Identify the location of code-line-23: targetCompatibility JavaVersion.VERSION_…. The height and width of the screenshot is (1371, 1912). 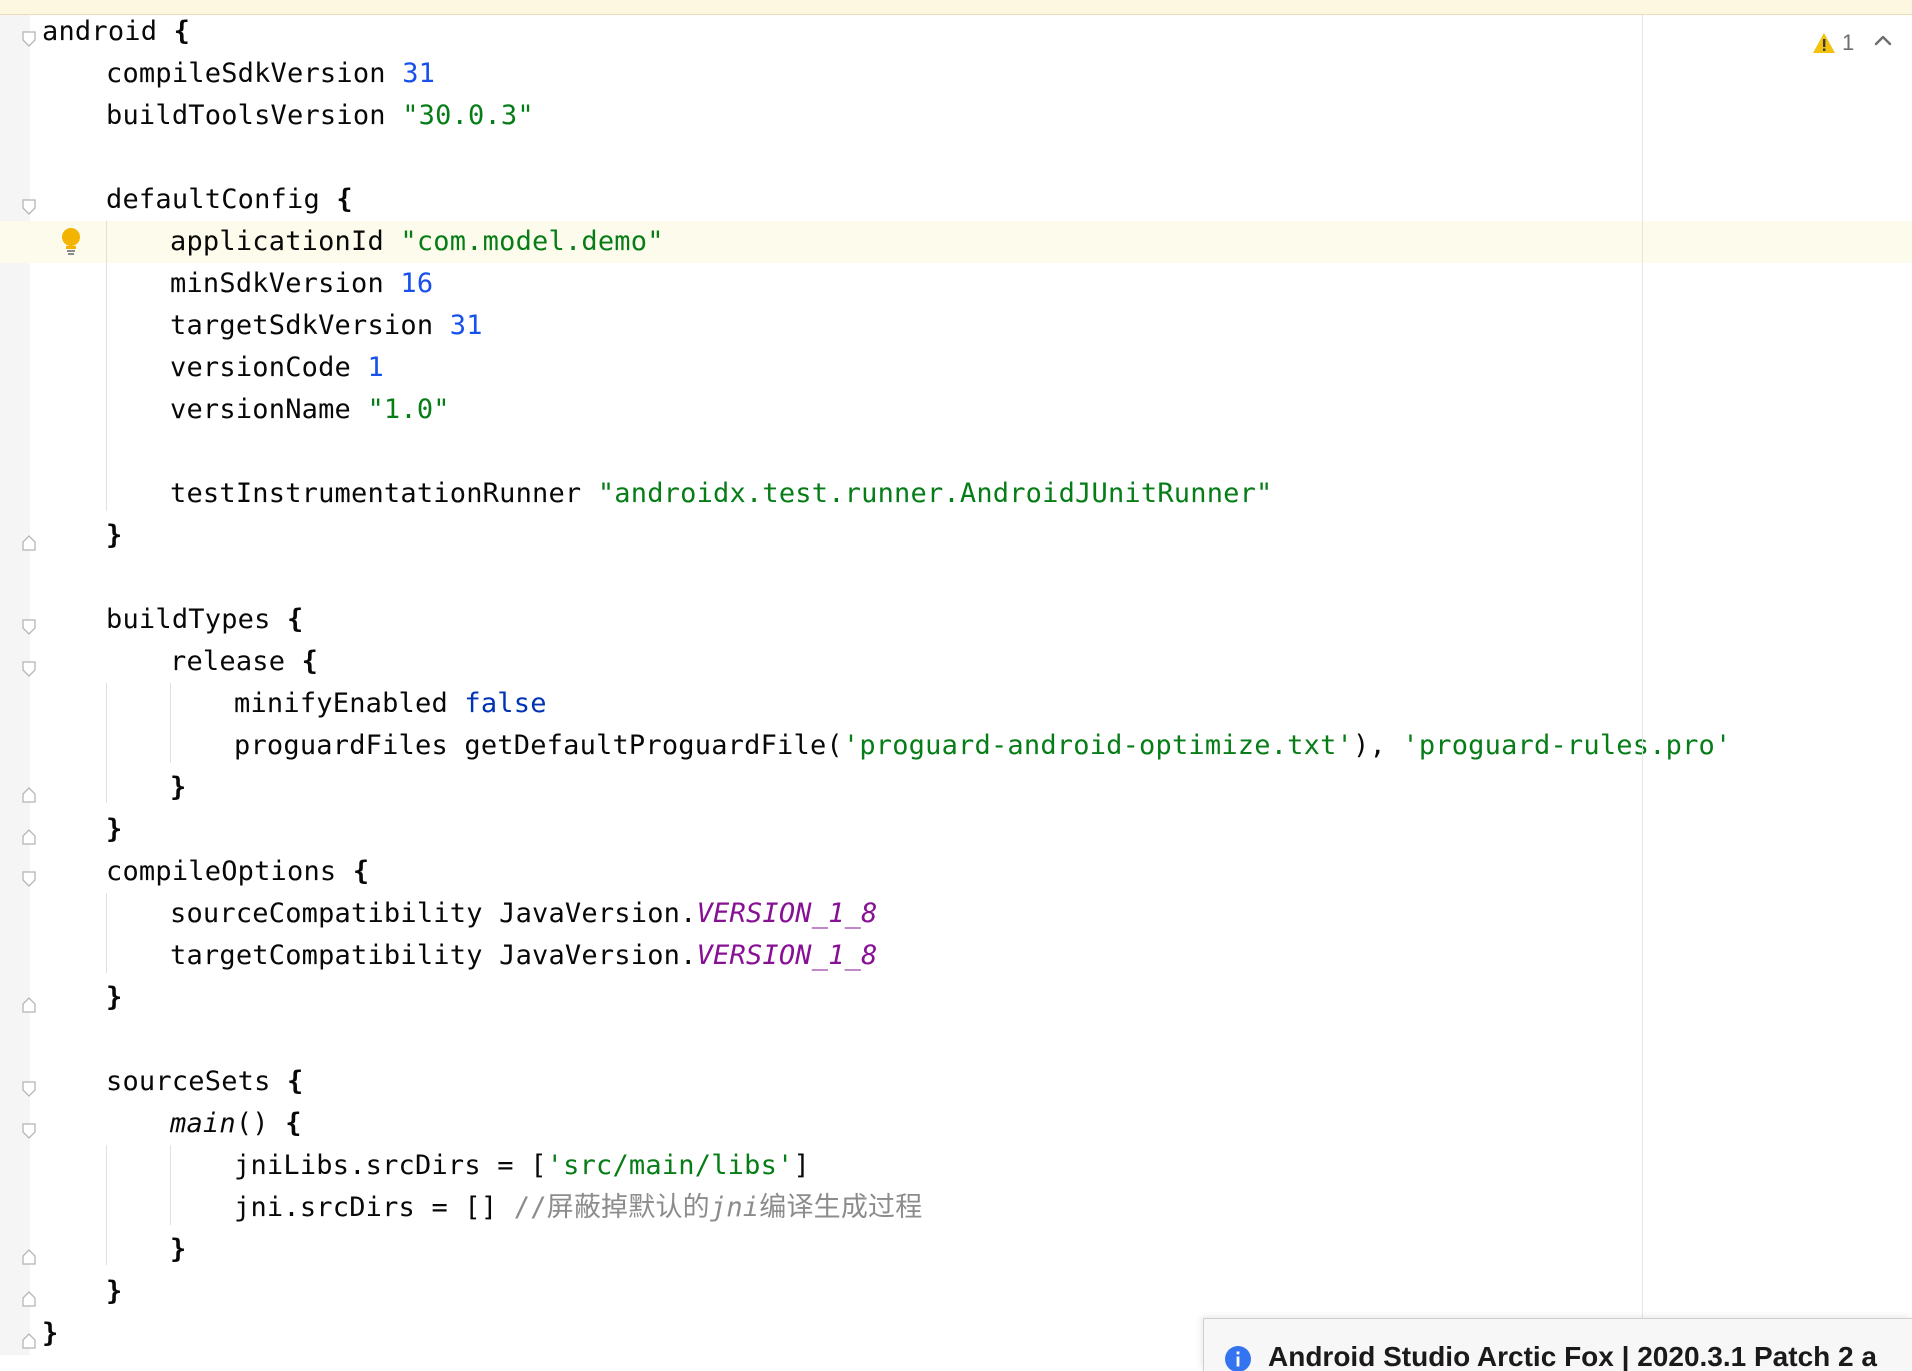
(956, 956).